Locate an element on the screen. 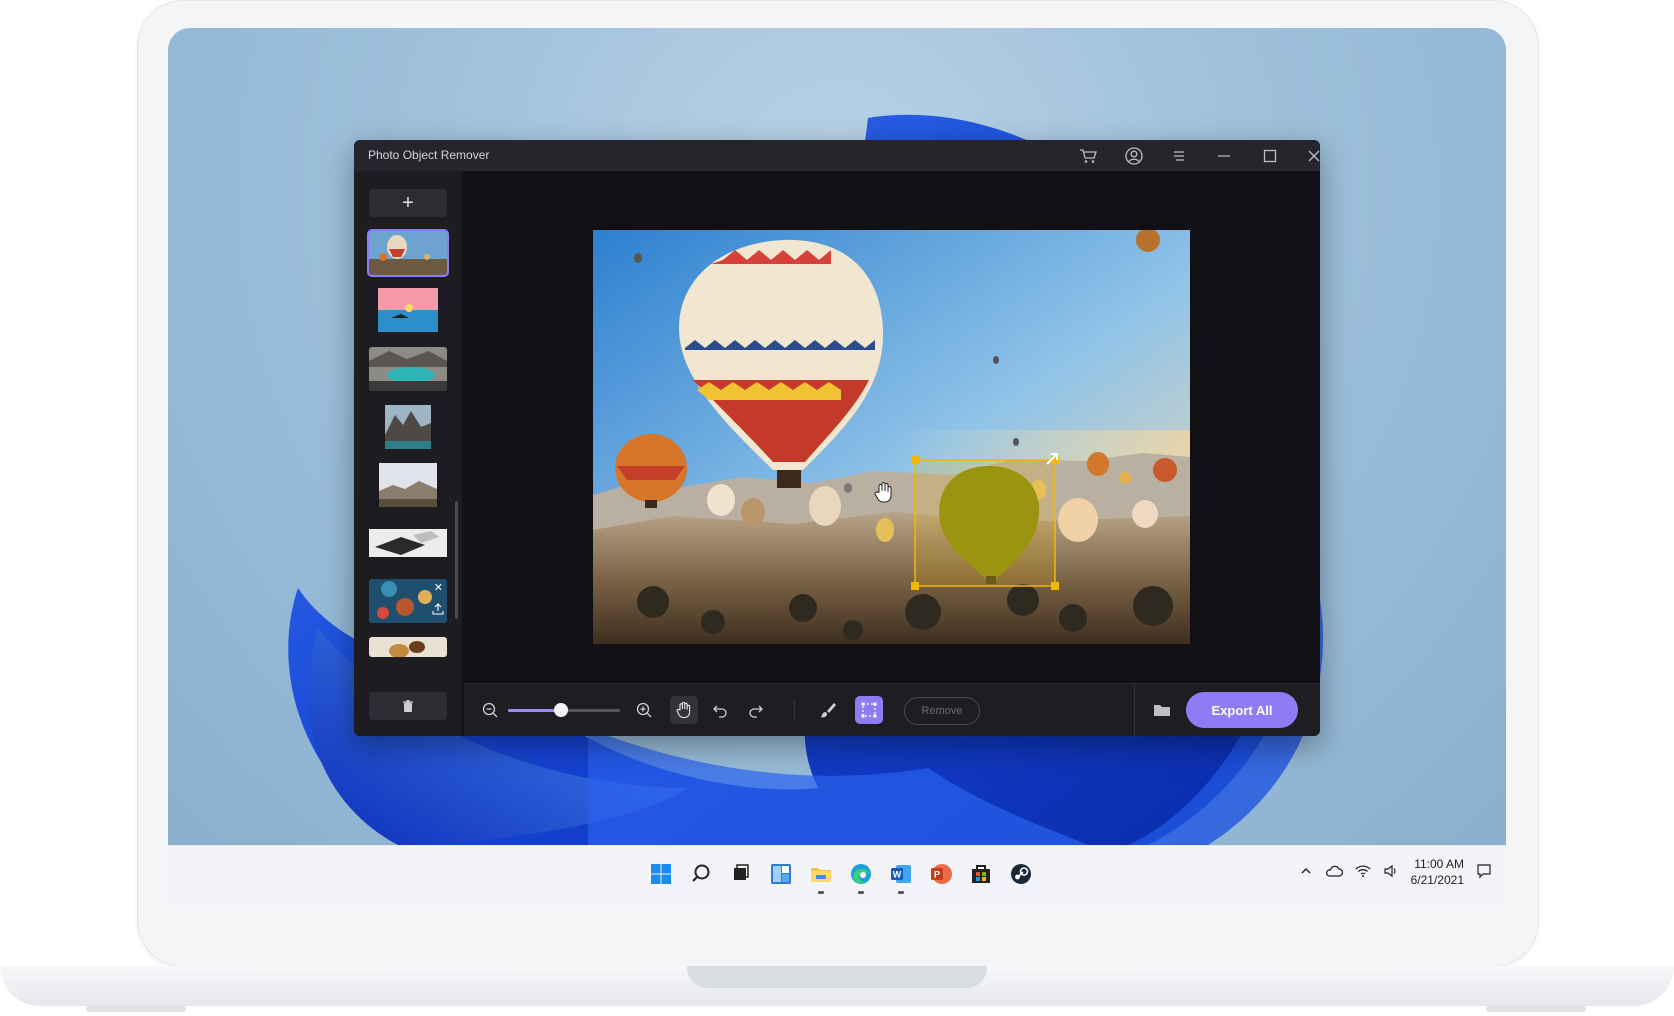 This screenshot has height=1016, width=1674. redo-icon is located at coordinates (756, 710).